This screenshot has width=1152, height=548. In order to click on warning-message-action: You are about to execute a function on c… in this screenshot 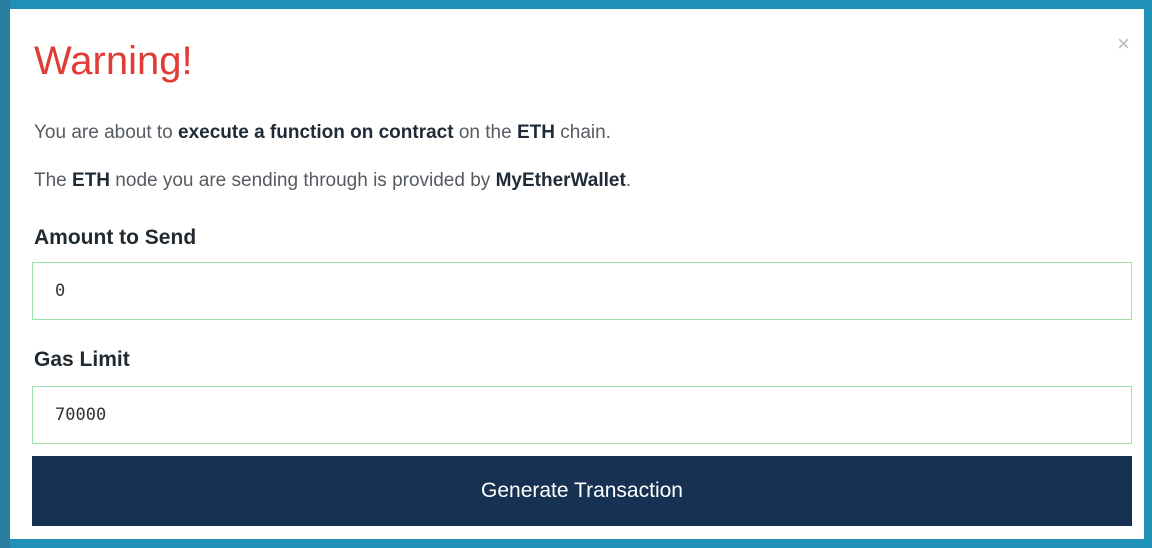, I will do `click(322, 133)`.